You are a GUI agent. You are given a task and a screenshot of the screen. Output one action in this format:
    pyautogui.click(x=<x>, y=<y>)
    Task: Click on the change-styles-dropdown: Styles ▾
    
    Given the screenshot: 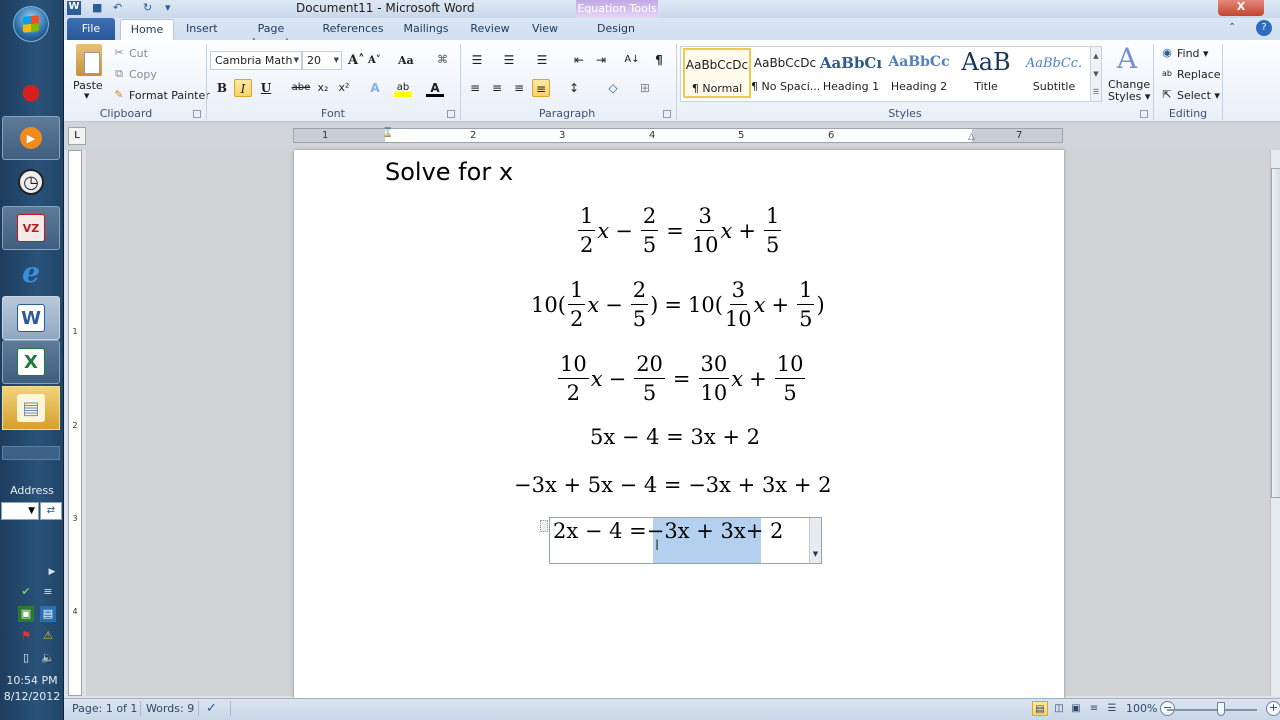 What is the action you would take?
    pyautogui.click(x=1129, y=96)
    